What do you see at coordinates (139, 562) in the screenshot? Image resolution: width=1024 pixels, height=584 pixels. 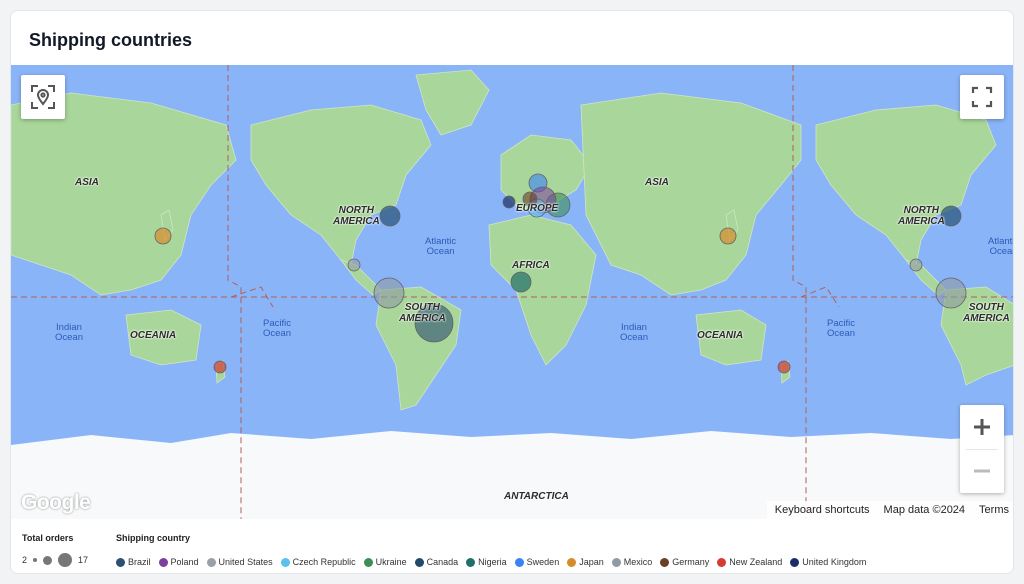 I see `legend-label: Brazil` at bounding box center [139, 562].